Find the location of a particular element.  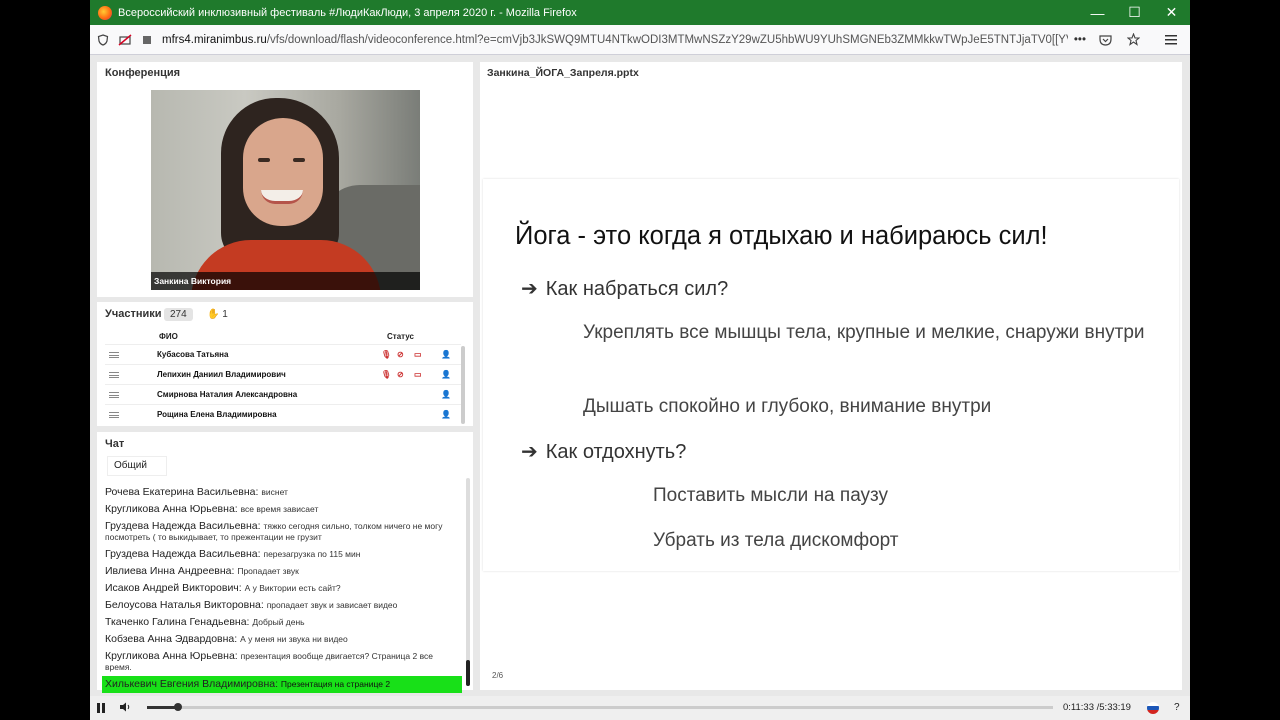

chat-text: перезагрузка по 115 мин is located at coordinates (312, 554).